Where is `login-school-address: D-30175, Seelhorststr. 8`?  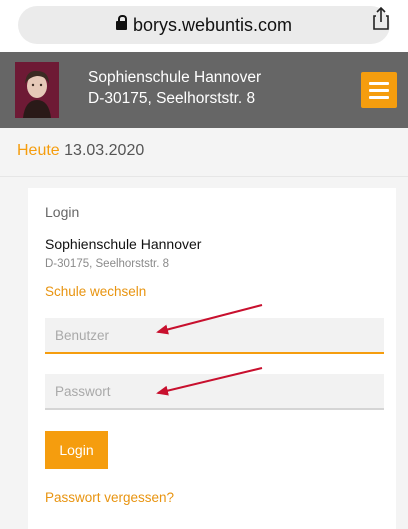
login-school-address: D-30175, Seelhorststr. 8 is located at coordinates (107, 264).